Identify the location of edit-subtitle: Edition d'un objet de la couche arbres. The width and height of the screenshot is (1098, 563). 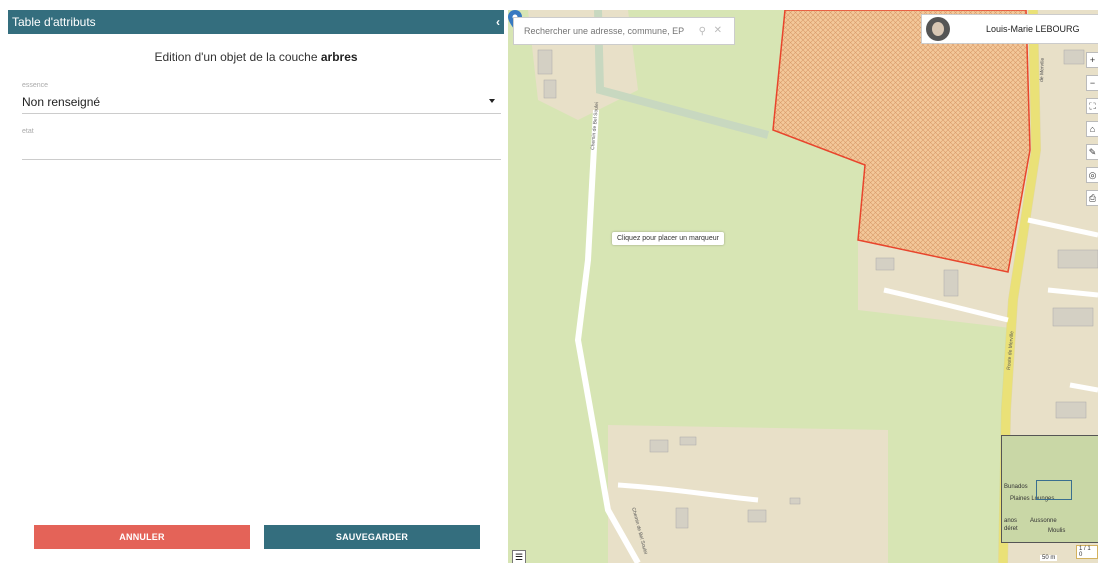
(256, 57).